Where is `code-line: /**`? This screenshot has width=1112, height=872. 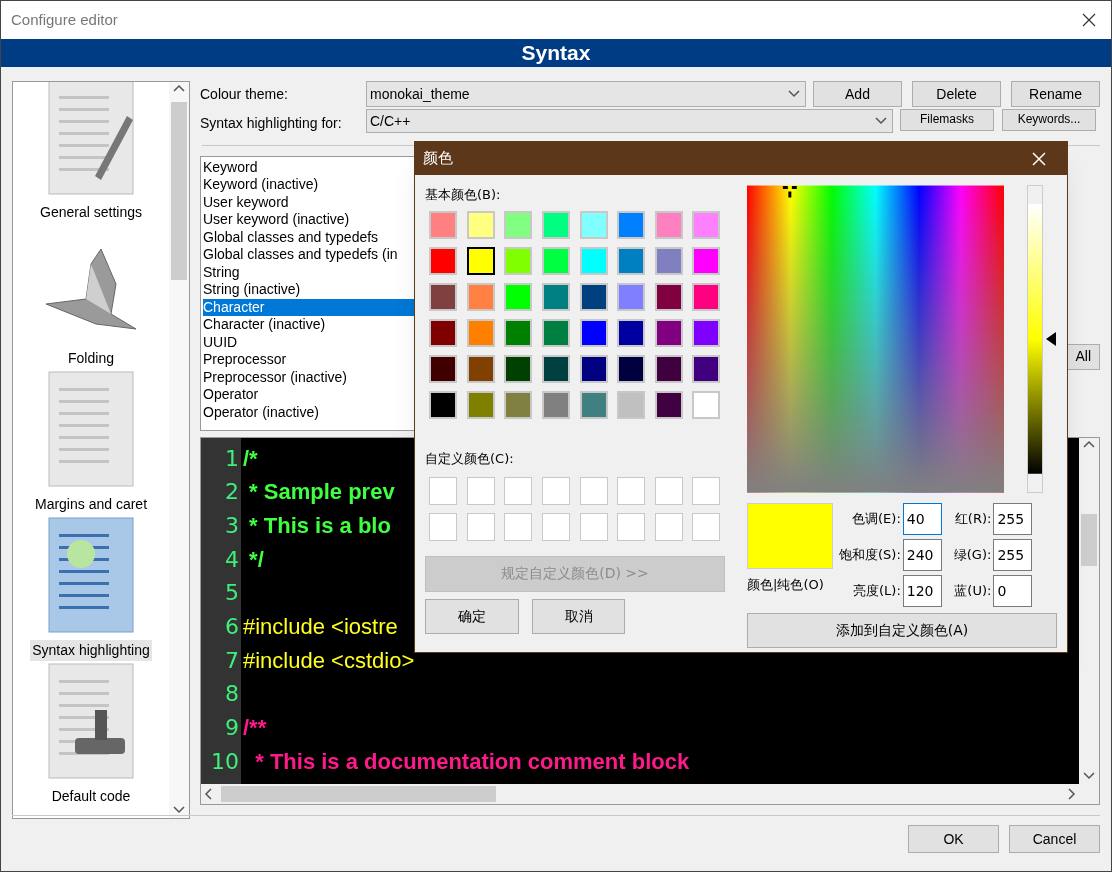 code-line: /** is located at coordinates (255, 728).